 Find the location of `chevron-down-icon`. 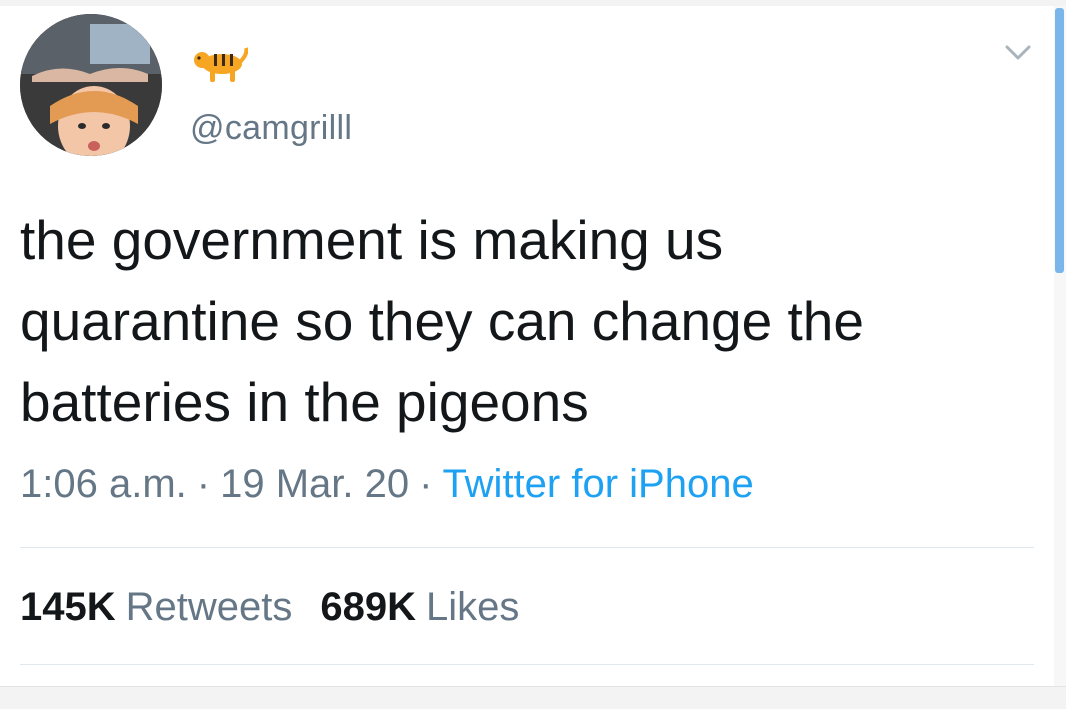

chevron-down-icon is located at coordinates (1018, 53).